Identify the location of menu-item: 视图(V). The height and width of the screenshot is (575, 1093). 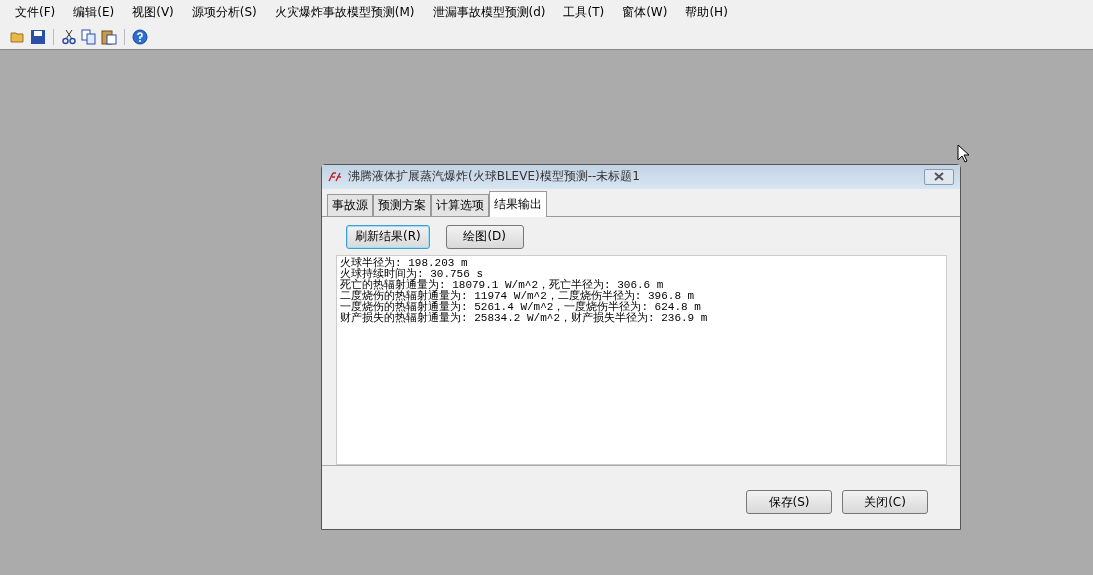
(153, 12).